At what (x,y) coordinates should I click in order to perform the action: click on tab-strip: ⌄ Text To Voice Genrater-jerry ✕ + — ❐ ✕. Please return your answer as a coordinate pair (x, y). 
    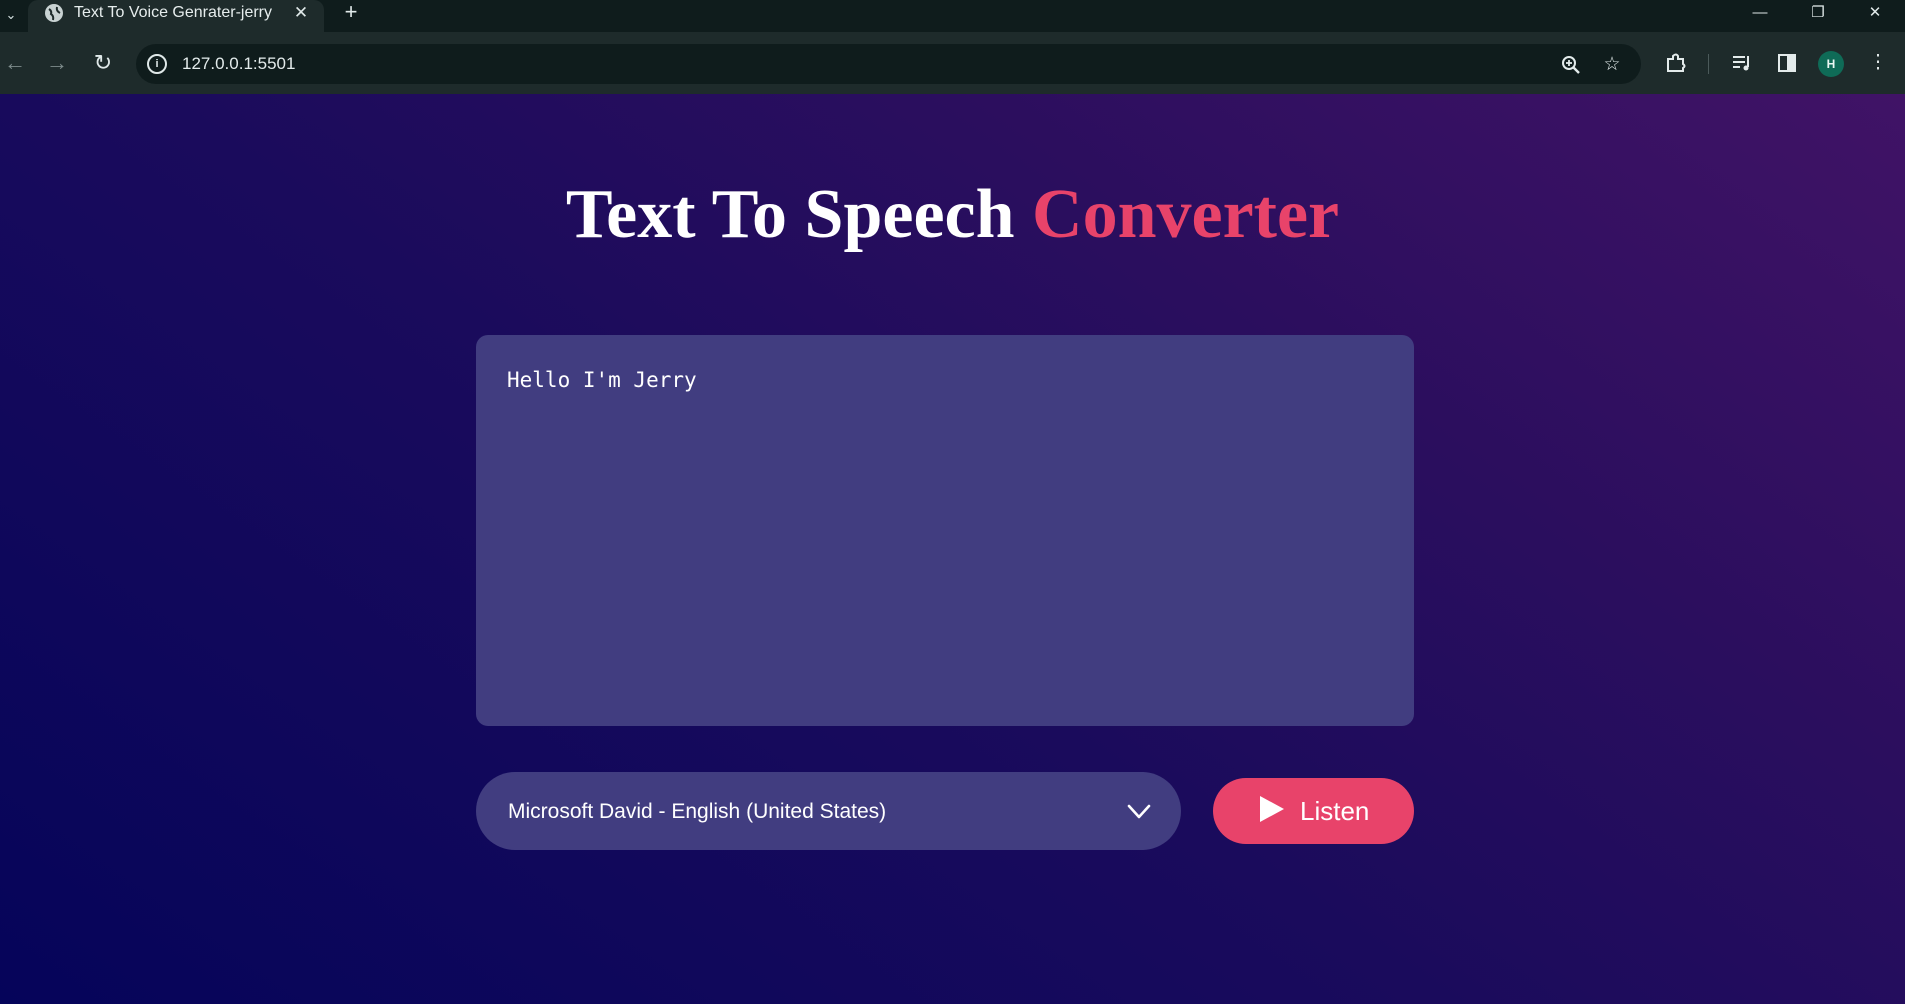
    Looking at the image, I should click on (952, 19).